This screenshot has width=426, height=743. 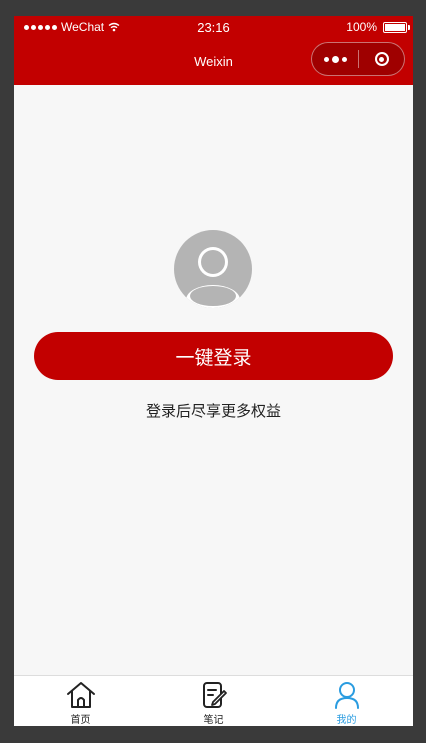 I want to click on tab-mine: 我的, so click(x=346, y=701).